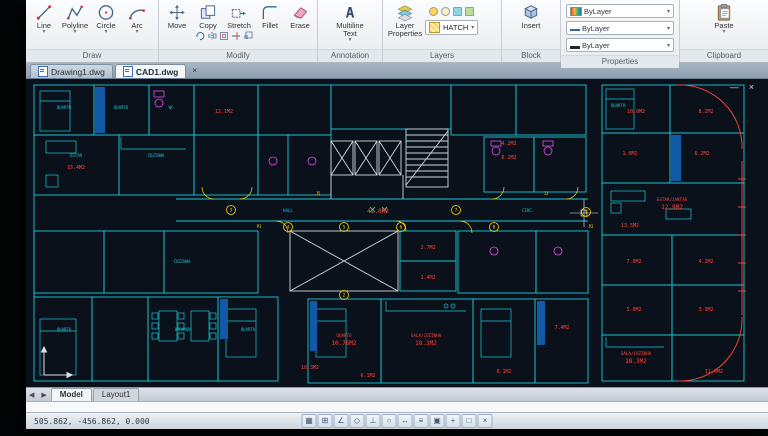  Describe the element at coordinates (44, 395) in the screenshot. I see `layout-nav-next-icon: ▶` at that location.